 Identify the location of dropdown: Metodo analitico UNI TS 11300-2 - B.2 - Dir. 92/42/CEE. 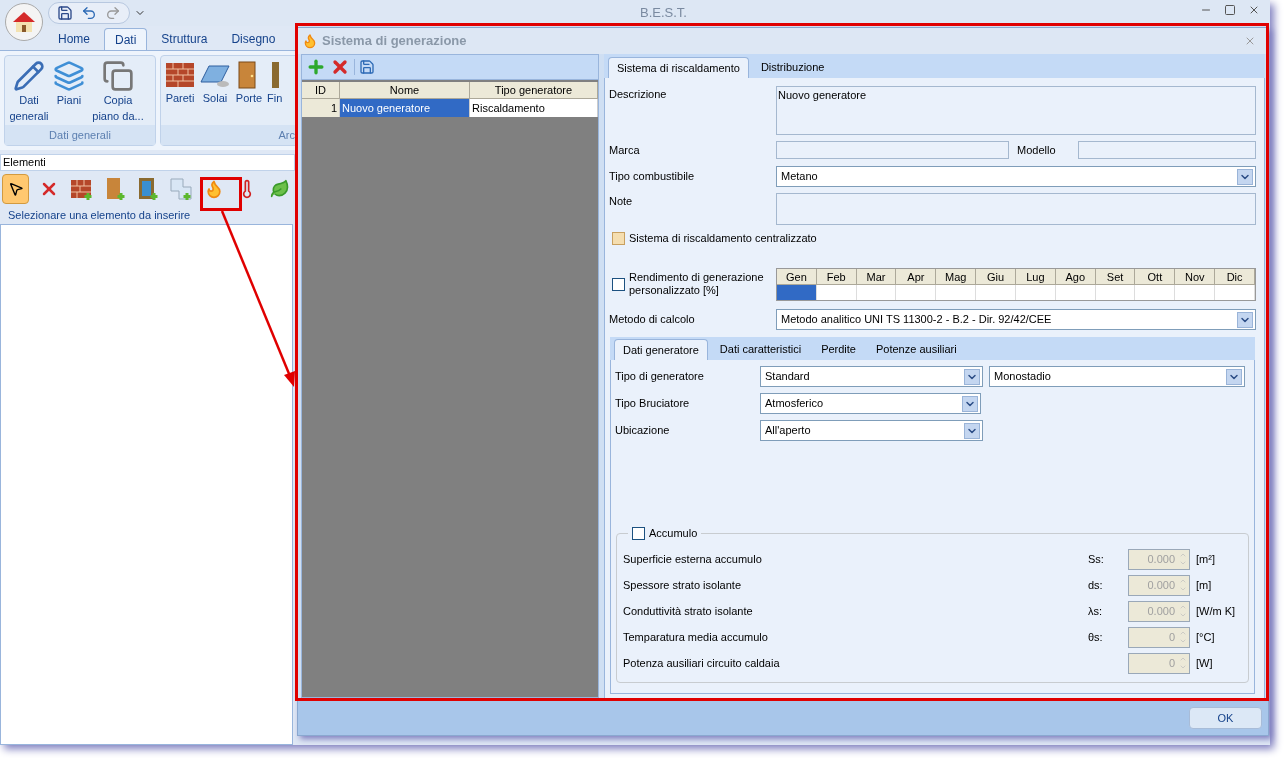
(1016, 319).